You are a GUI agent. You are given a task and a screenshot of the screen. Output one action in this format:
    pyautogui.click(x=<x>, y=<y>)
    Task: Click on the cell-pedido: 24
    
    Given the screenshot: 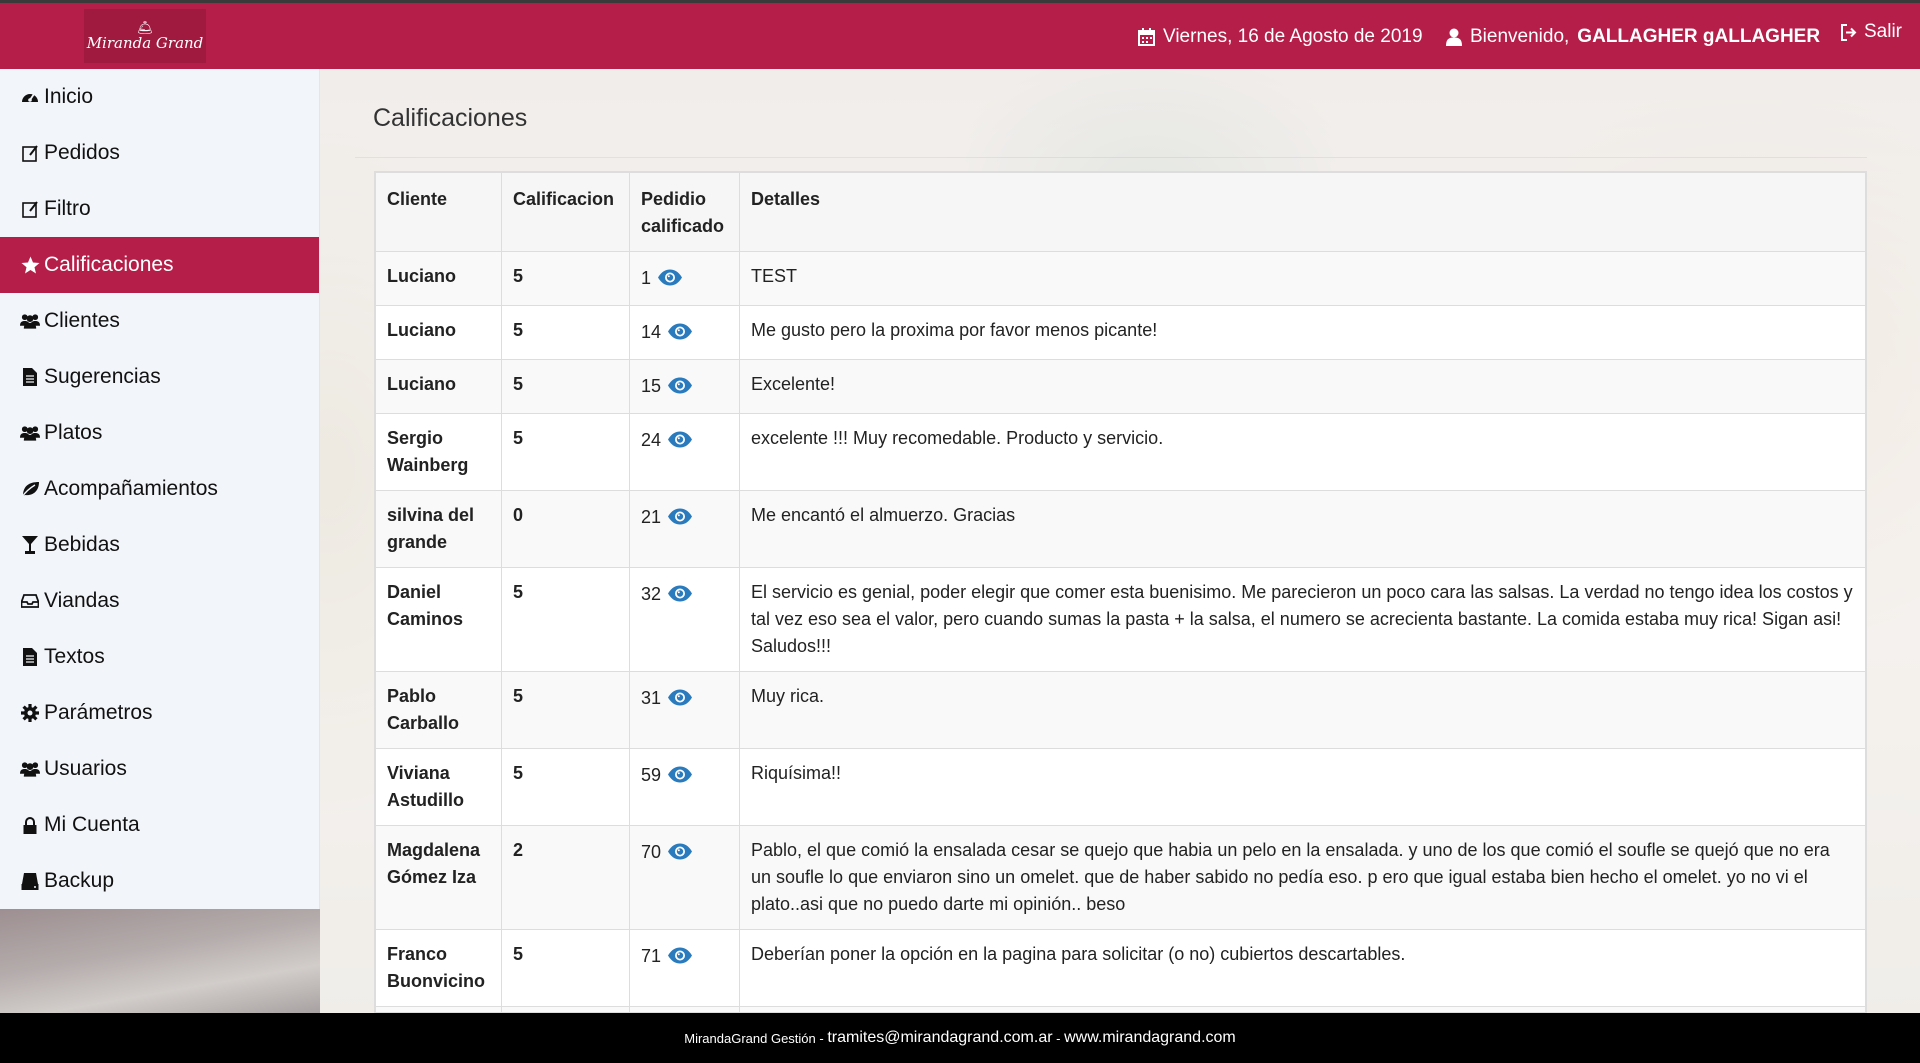 What is the action you would take?
    pyautogui.click(x=684, y=452)
    